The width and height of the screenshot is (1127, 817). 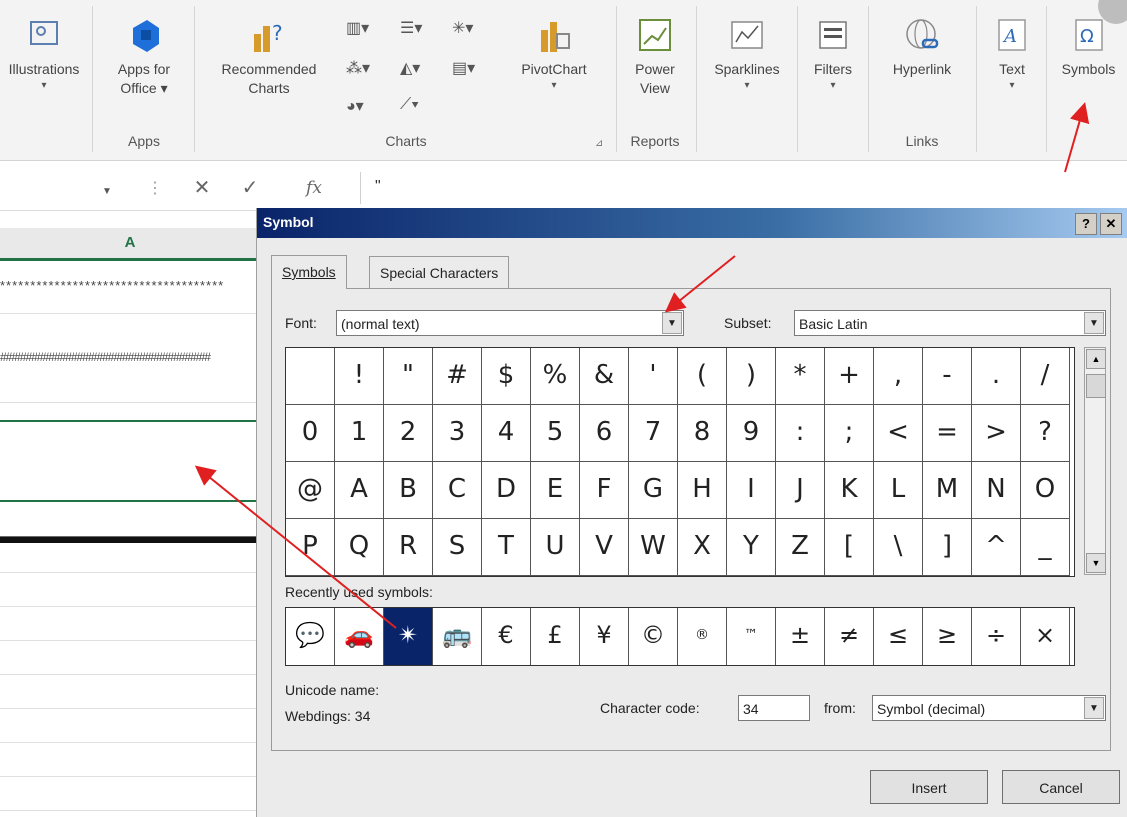 I want to click on help-button: ?, so click(x=1086, y=224).